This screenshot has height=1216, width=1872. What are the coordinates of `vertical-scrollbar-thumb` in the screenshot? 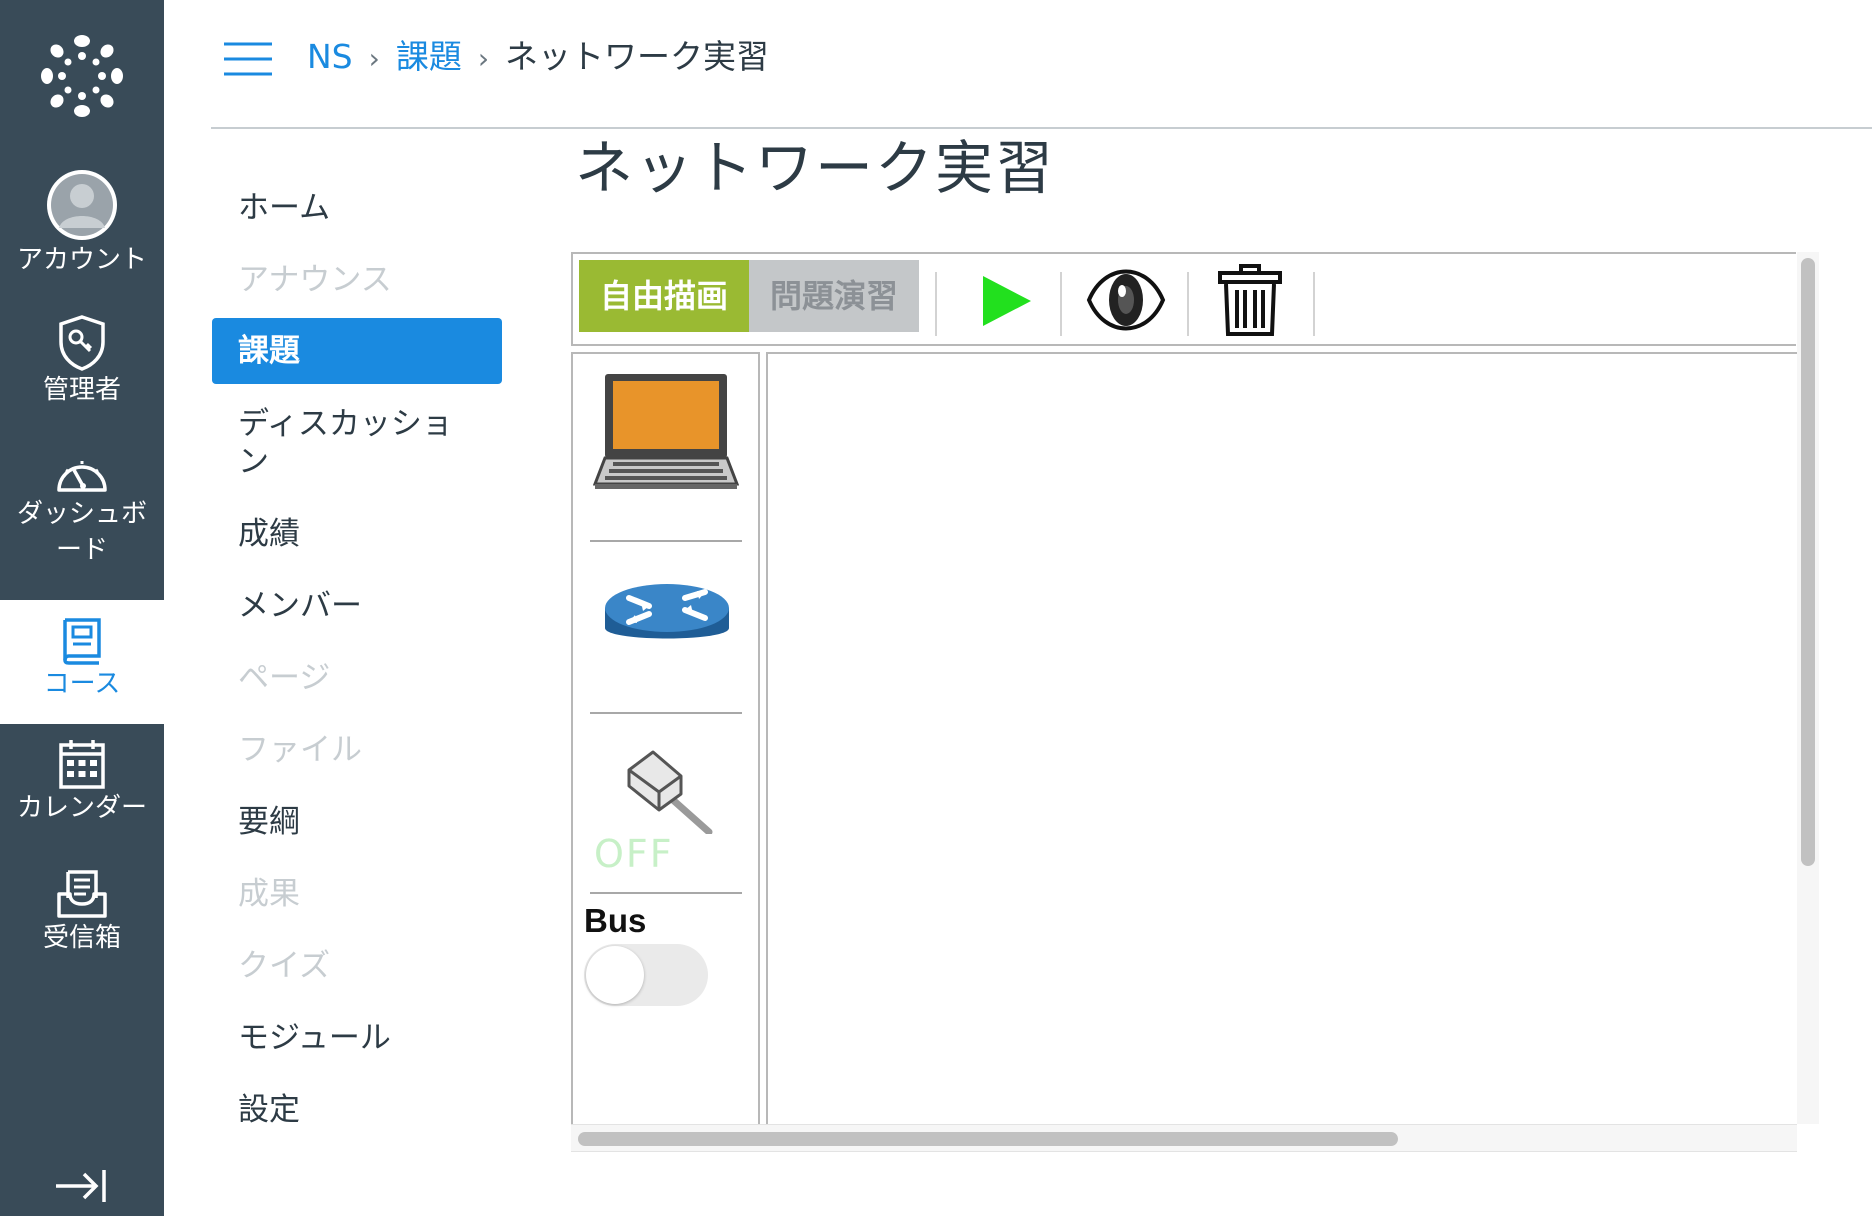 It's located at (1808, 562).